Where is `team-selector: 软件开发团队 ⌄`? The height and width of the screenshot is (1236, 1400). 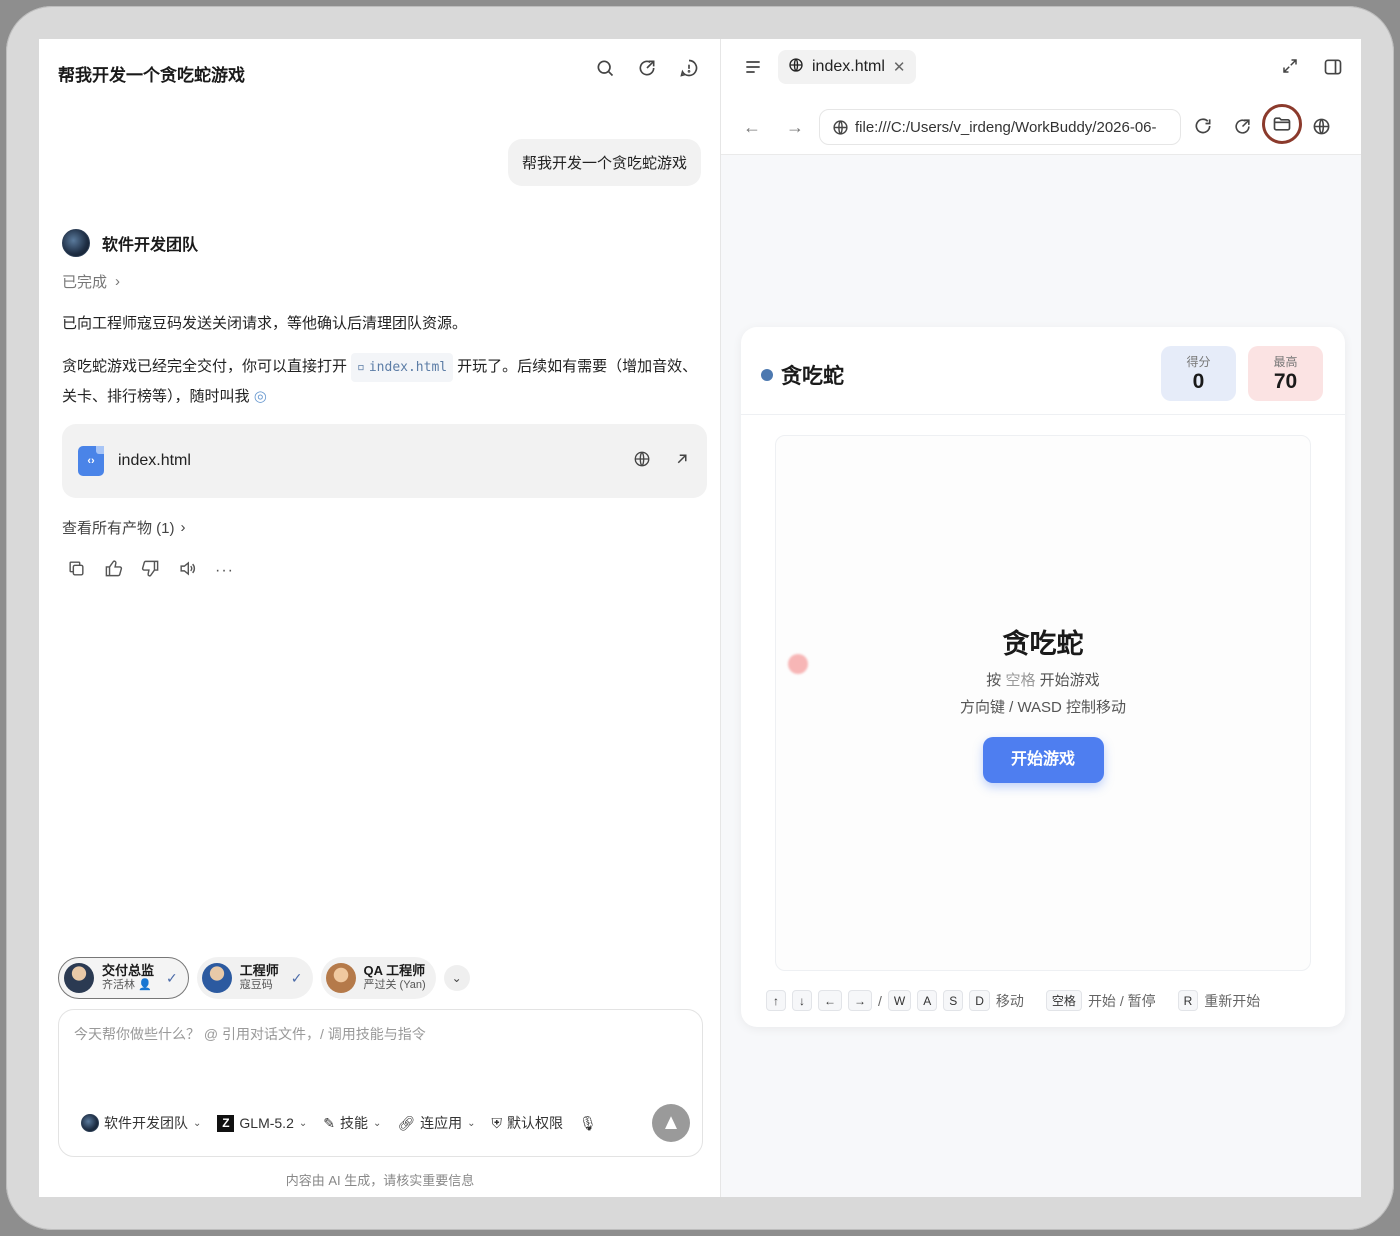 team-selector: 软件开发团队 ⌄ is located at coordinates (141, 1123).